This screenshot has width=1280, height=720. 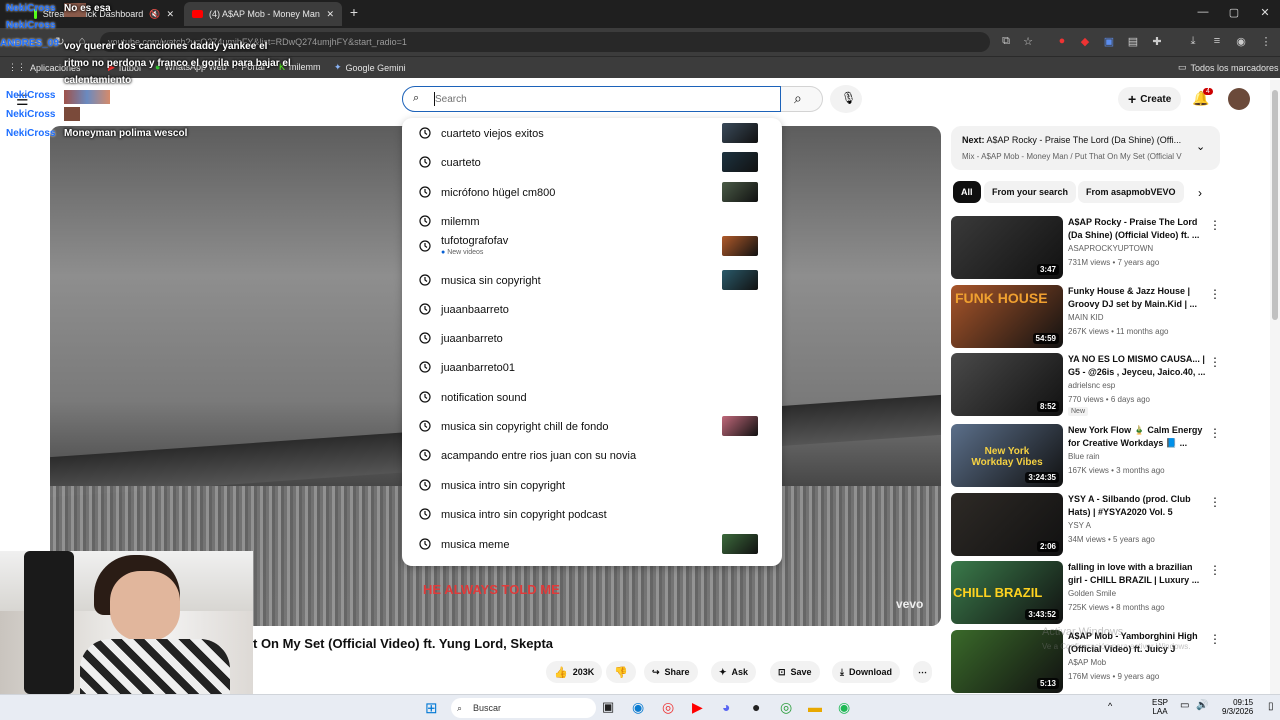 What do you see at coordinates (592, 310) in the screenshot?
I see `search-suggestion: juaanbaarreto` at bounding box center [592, 310].